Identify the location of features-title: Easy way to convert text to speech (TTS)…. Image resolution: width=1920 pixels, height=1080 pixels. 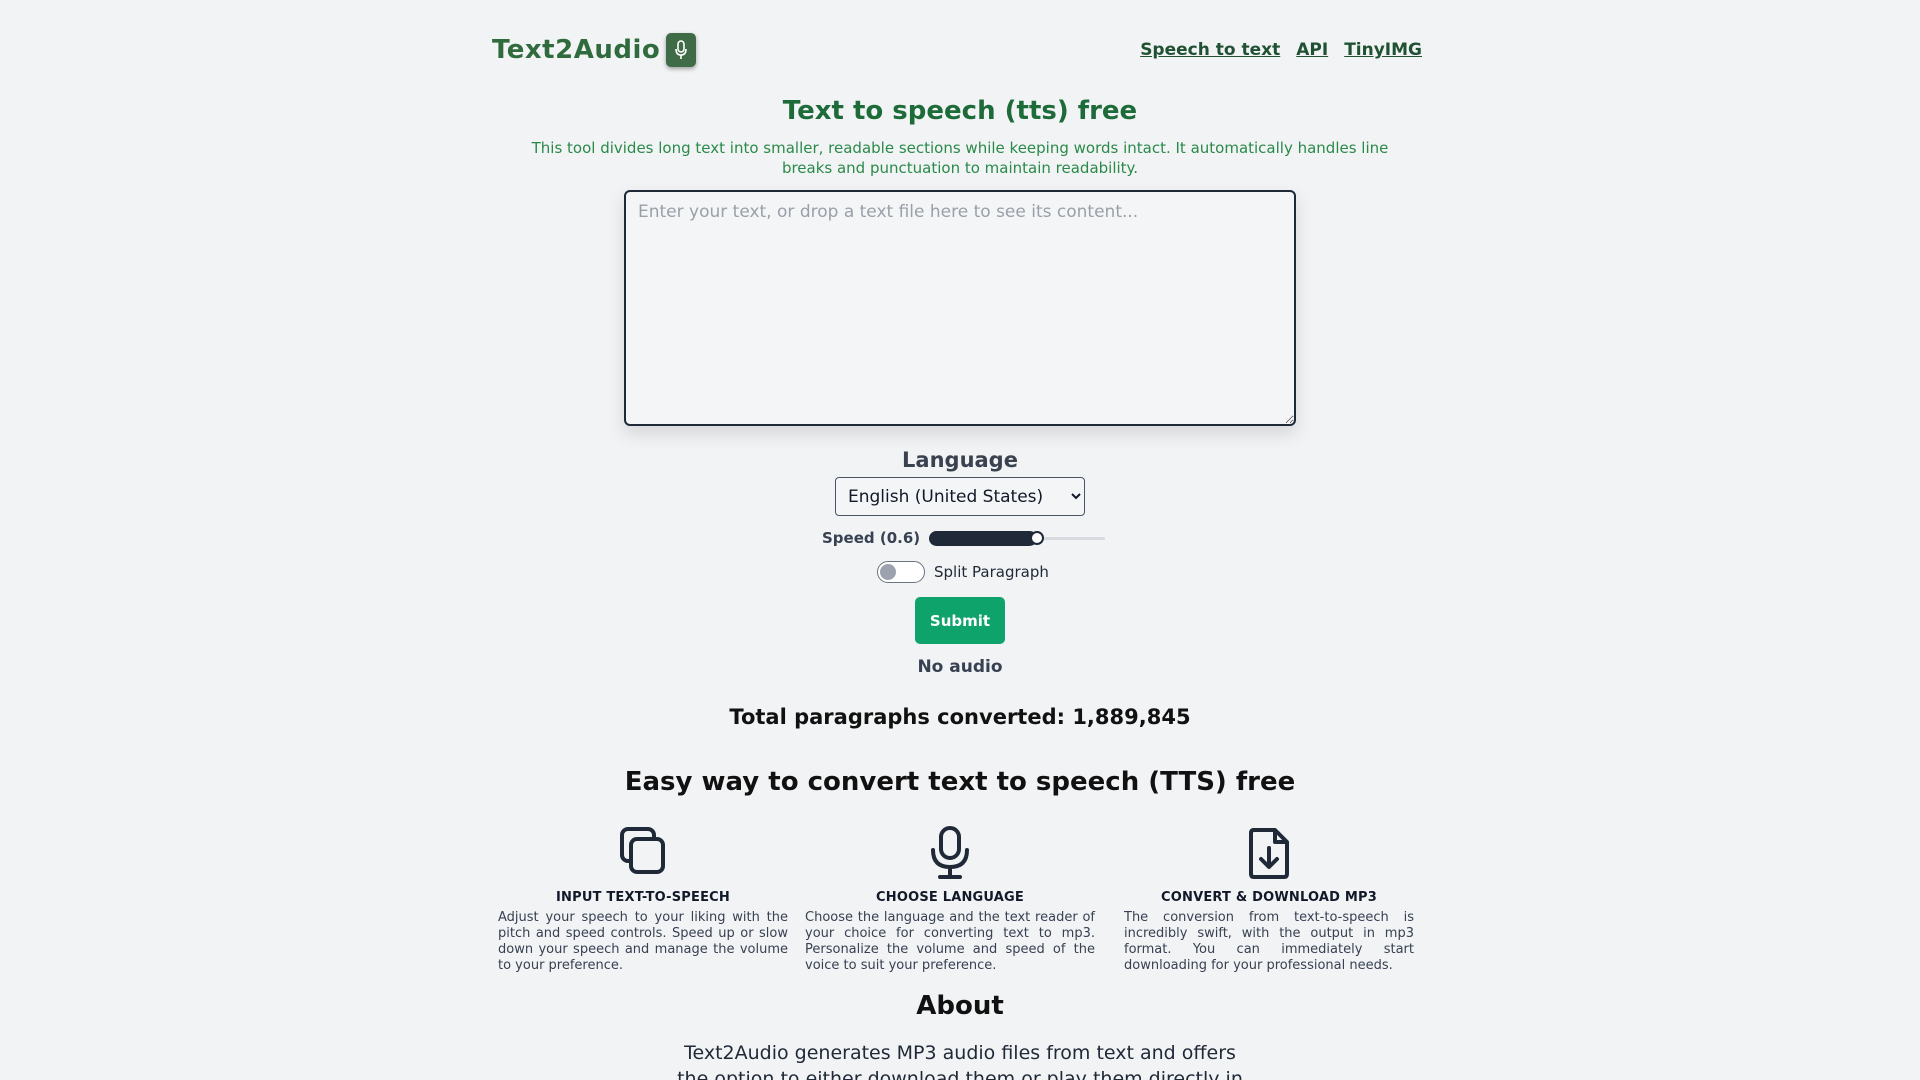
(960, 782).